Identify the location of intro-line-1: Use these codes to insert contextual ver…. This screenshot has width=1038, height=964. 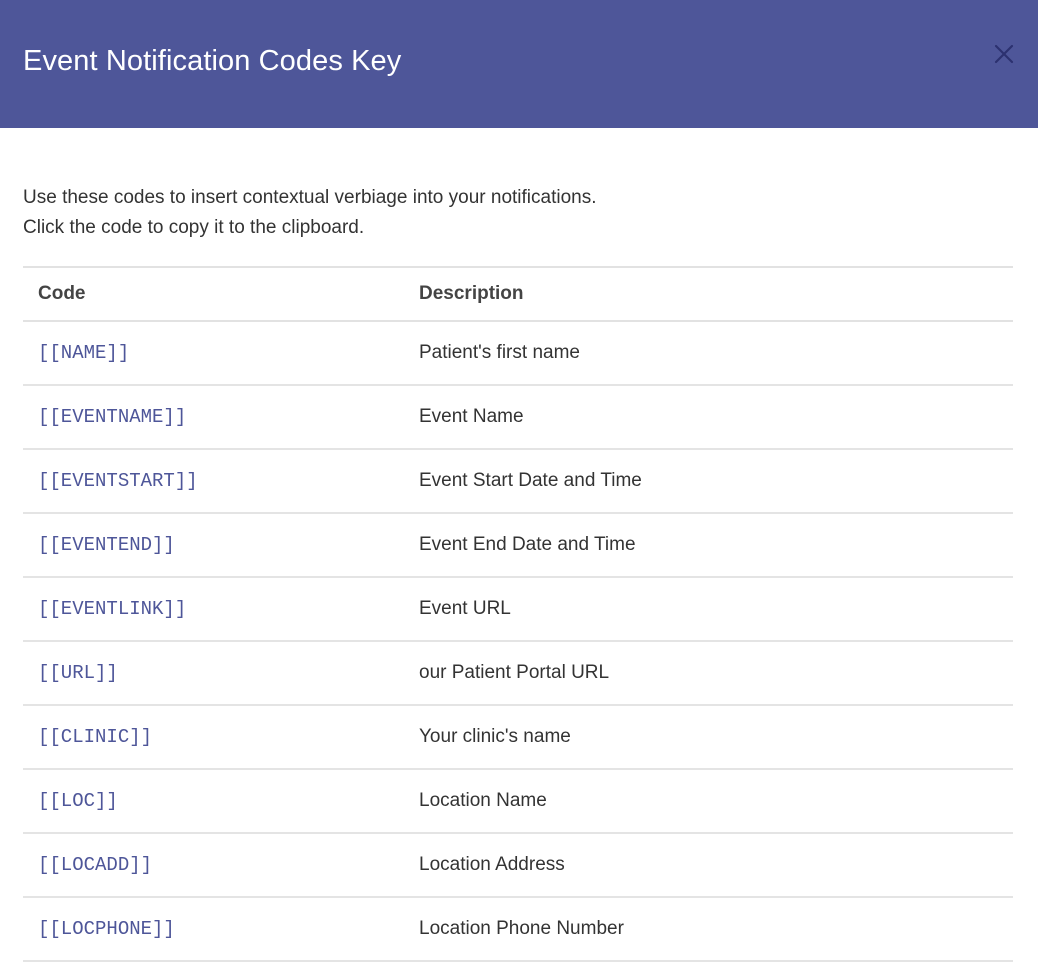
(310, 197).